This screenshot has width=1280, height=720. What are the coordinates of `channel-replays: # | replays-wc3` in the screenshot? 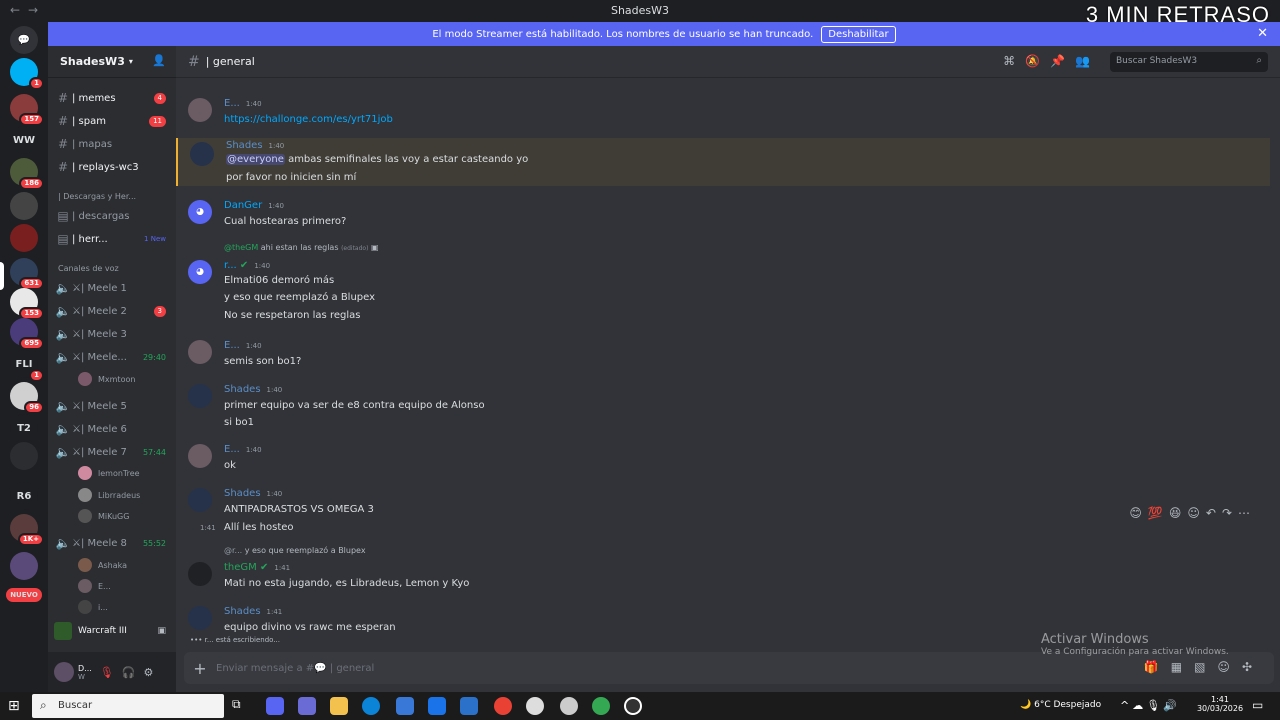 It's located at (113, 167).